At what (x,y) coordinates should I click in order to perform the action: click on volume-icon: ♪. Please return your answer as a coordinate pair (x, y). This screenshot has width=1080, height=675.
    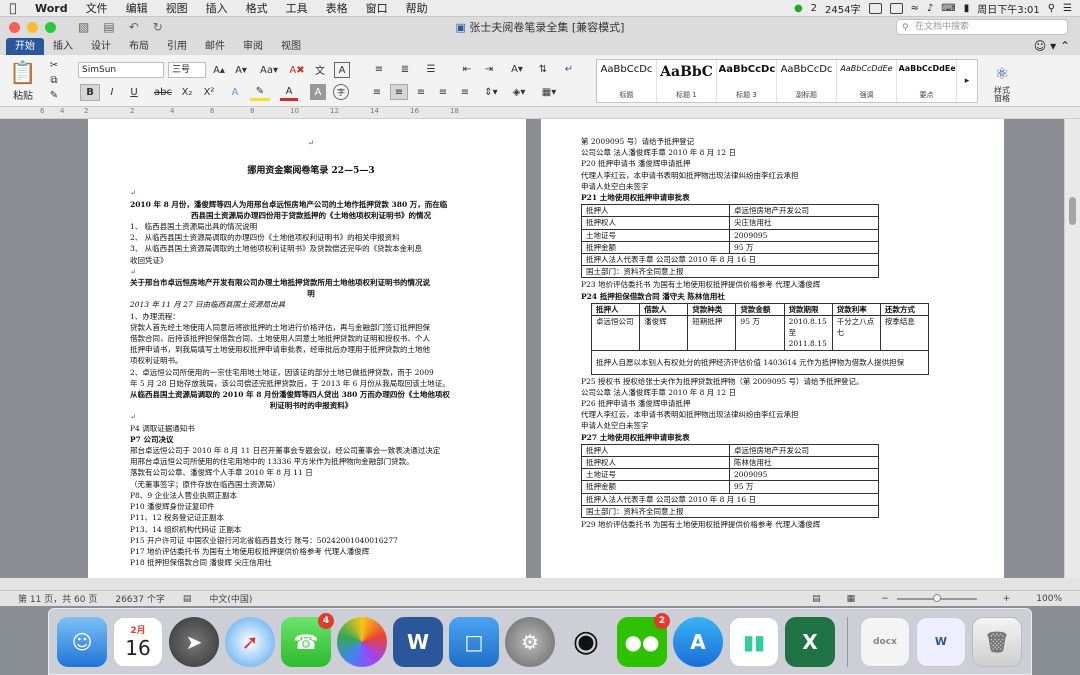
    Looking at the image, I should click on (930, 8).